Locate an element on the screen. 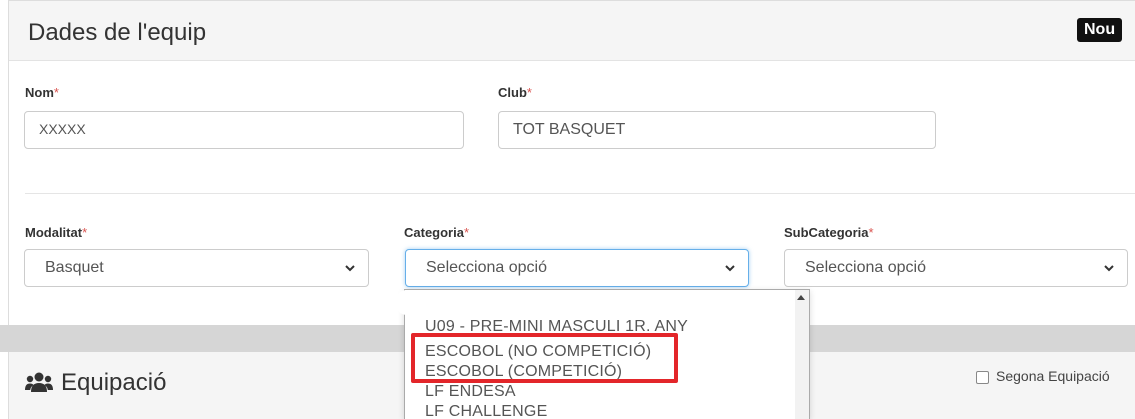  second-kit-checkbox is located at coordinates (982, 377).